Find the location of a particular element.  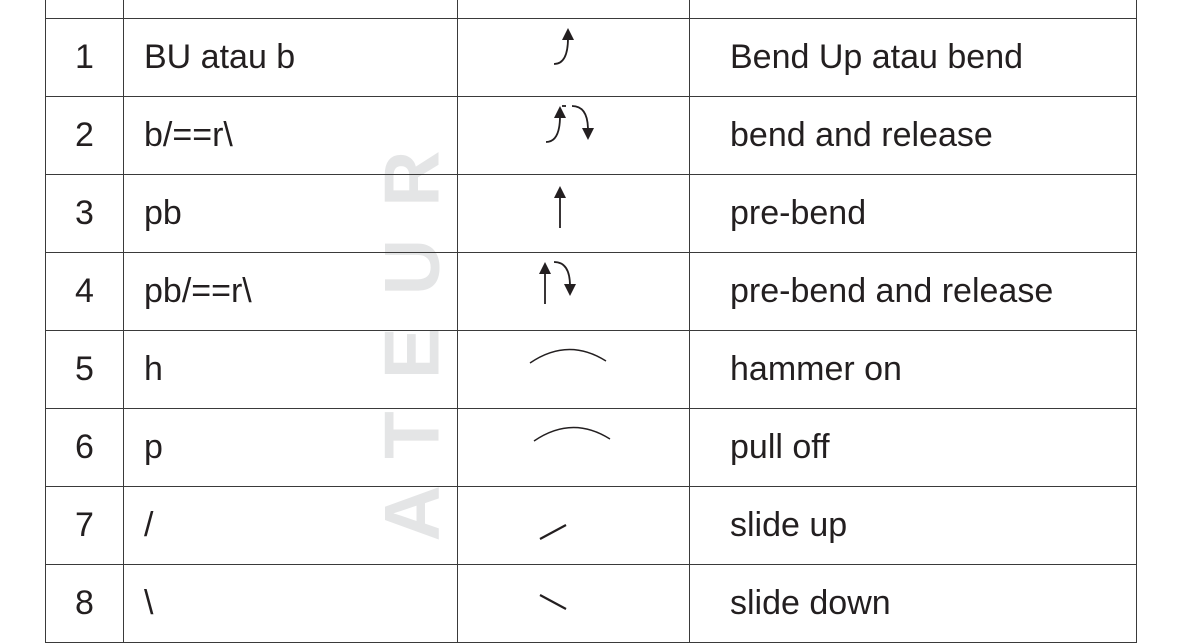

tab-code: h is located at coordinates (290, 369).